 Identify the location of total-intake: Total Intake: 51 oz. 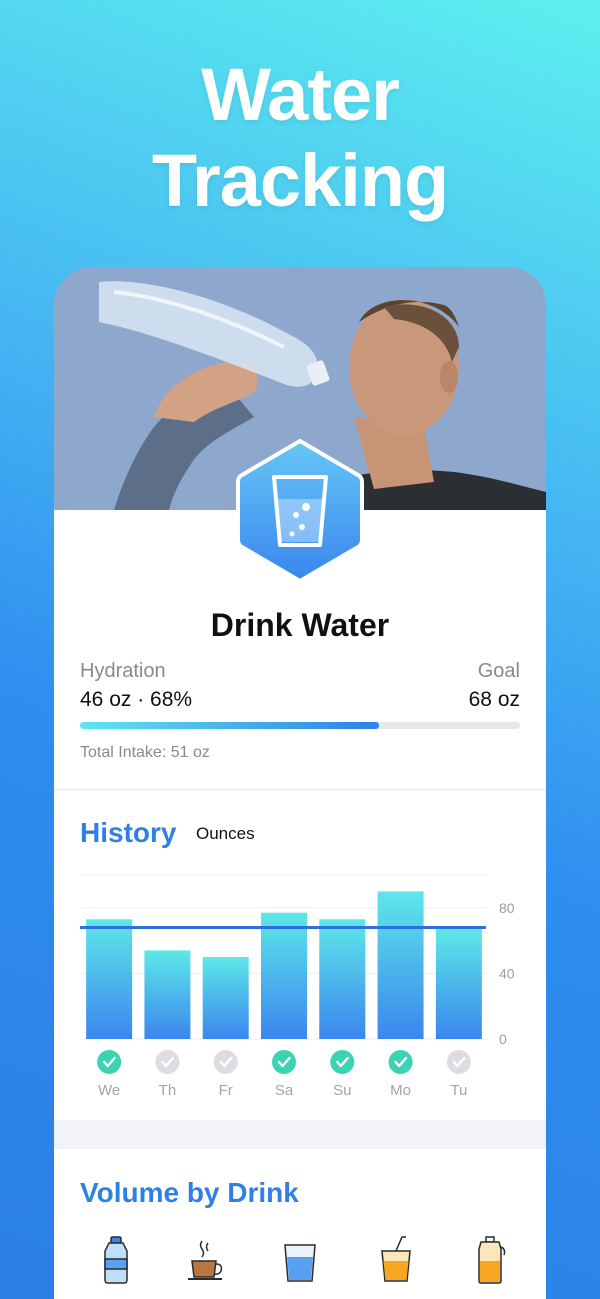
(145, 752).